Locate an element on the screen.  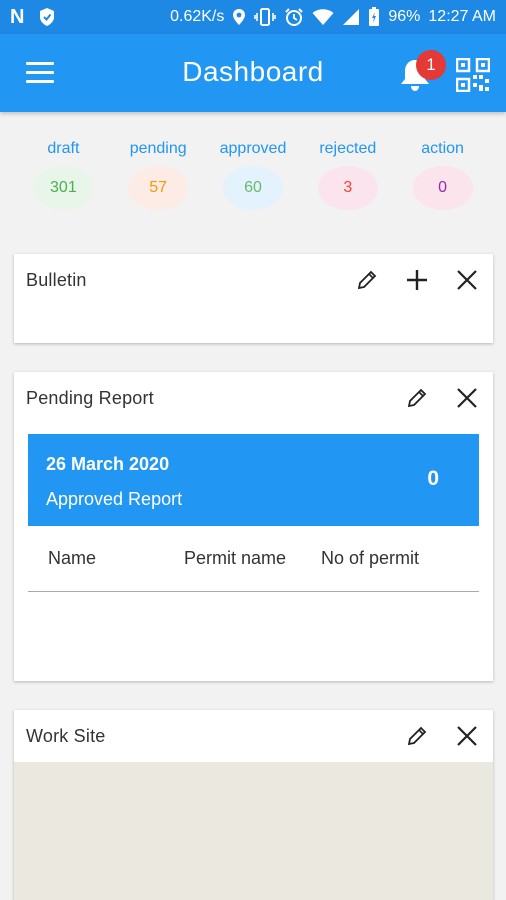
netflix-n-icon: N is located at coordinates (17, 16).